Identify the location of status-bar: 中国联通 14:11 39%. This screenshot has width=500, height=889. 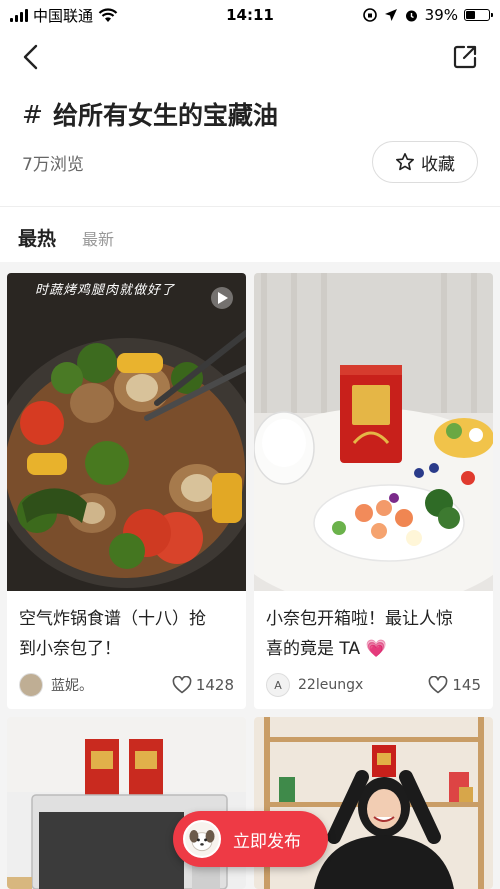
(250, 15).